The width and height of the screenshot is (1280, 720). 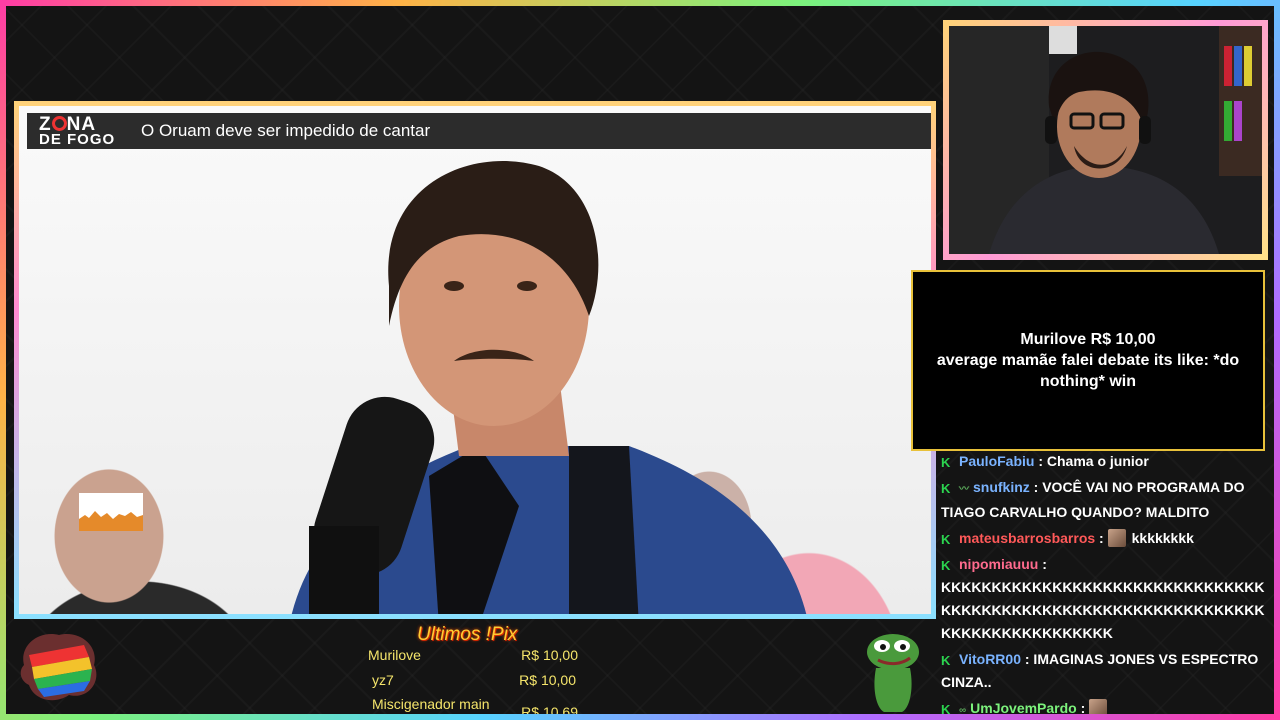 I want to click on webcam-feed, so click(x=1105, y=140).